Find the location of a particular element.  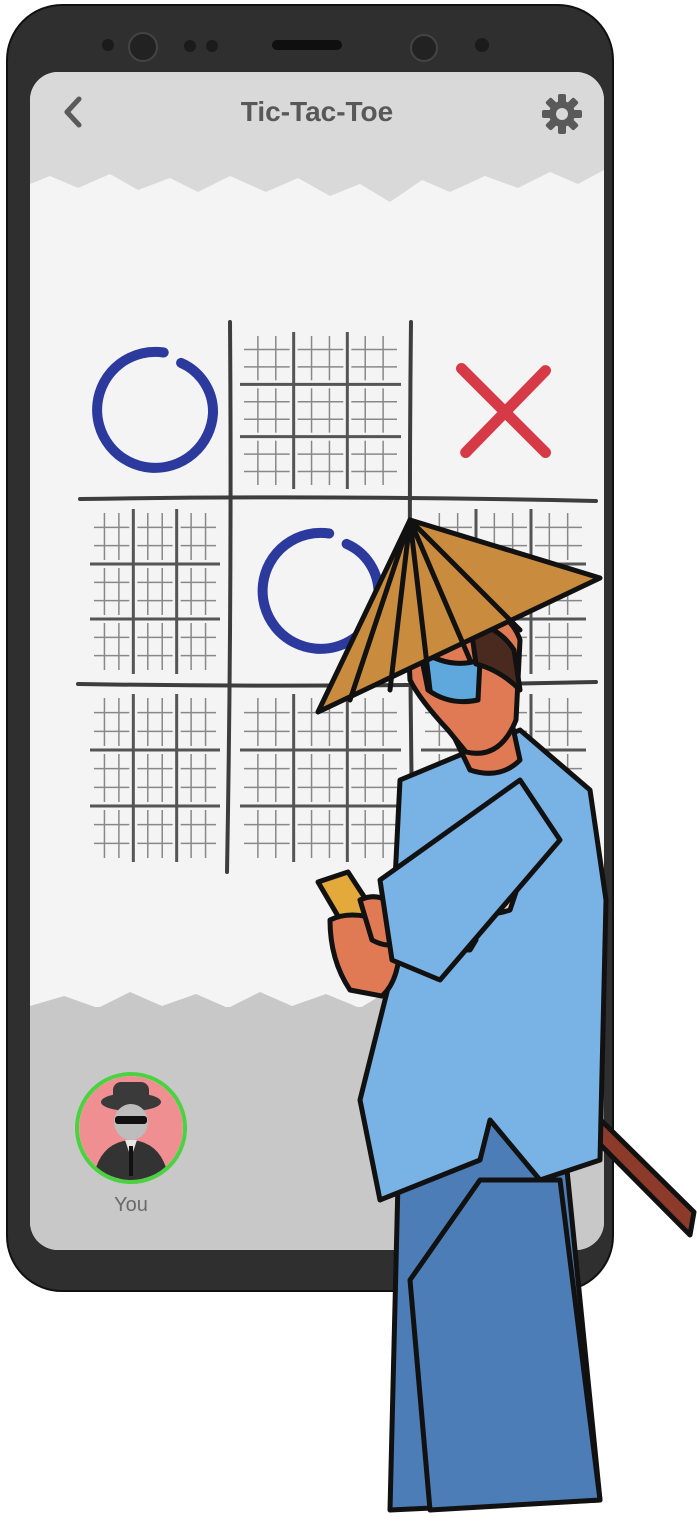

spy-avatar-icon is located at coordinates (131, 1128).